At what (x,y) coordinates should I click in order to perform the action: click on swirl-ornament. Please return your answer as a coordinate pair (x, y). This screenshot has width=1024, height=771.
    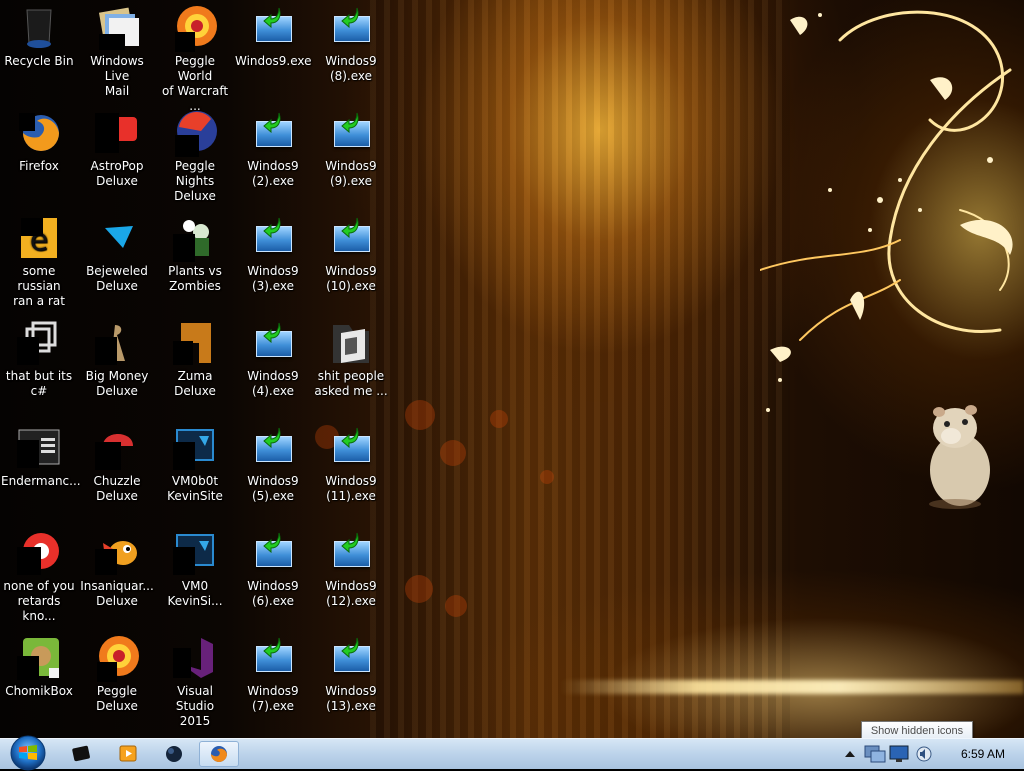
    Looking at the image, I should click on (886, 211).